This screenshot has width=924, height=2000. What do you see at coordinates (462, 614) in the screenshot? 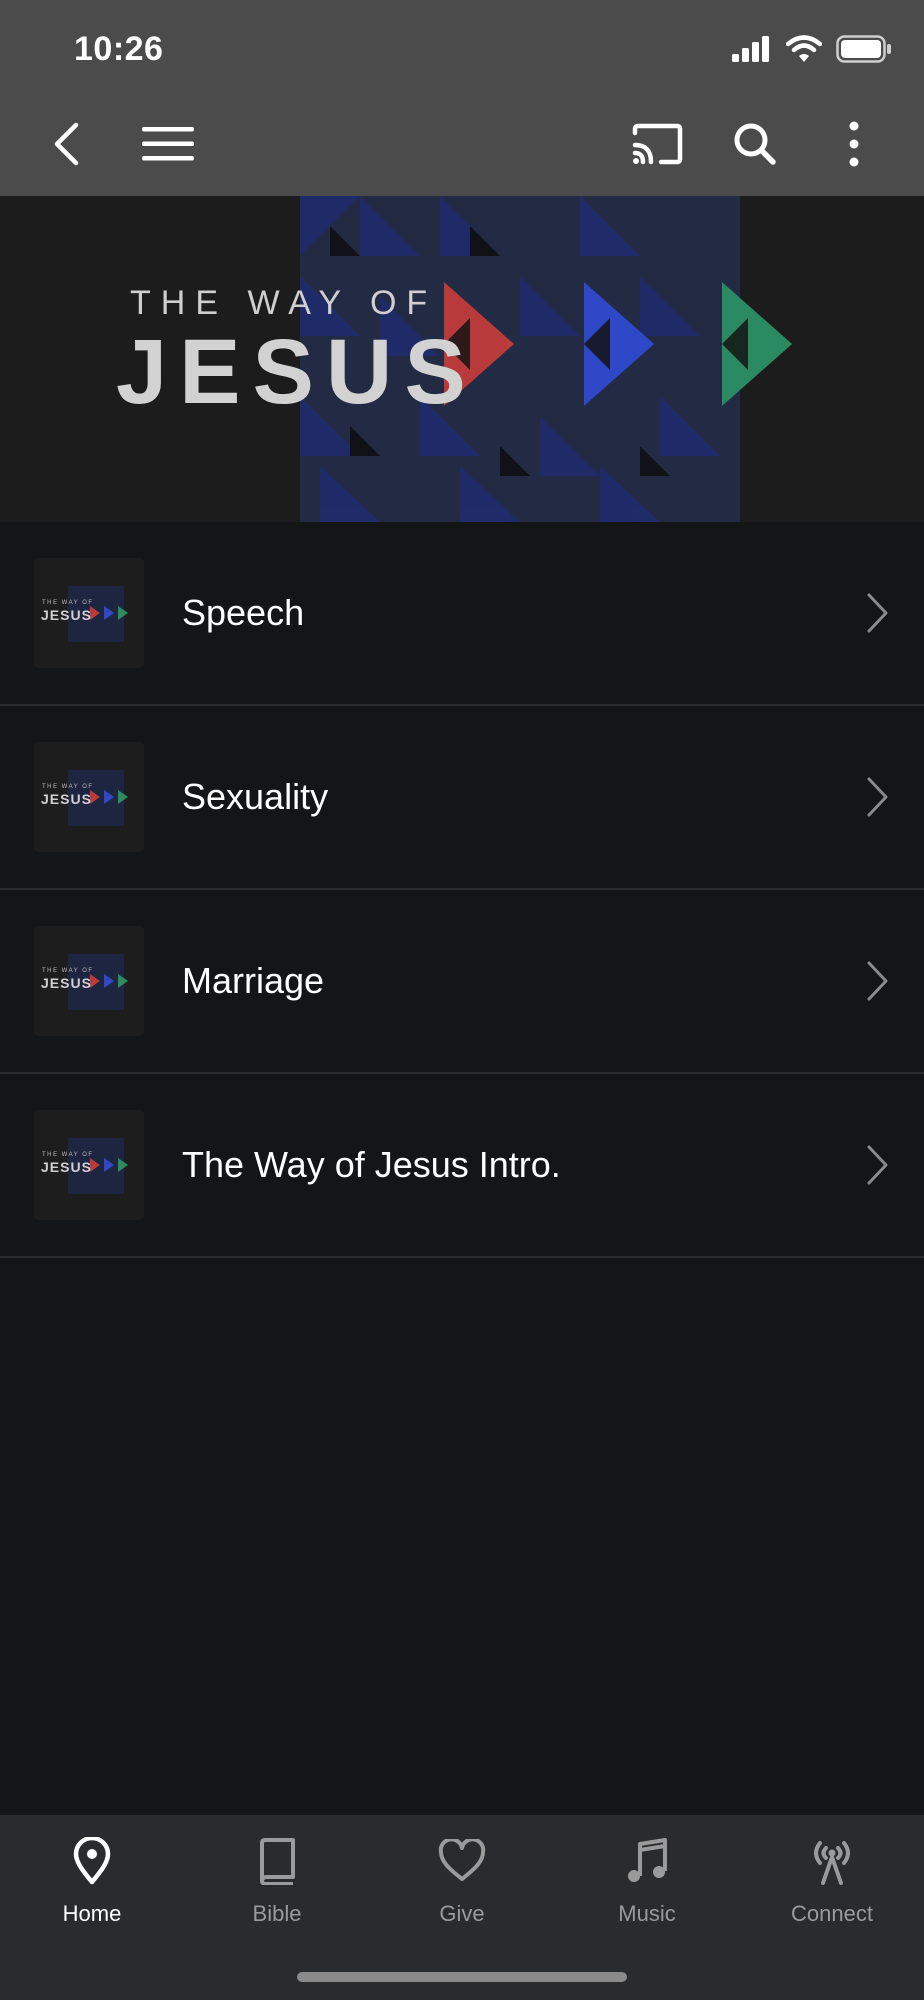
I see `list-item: THE WAY OF JESUS Speech` at bounding box center [462, 614].